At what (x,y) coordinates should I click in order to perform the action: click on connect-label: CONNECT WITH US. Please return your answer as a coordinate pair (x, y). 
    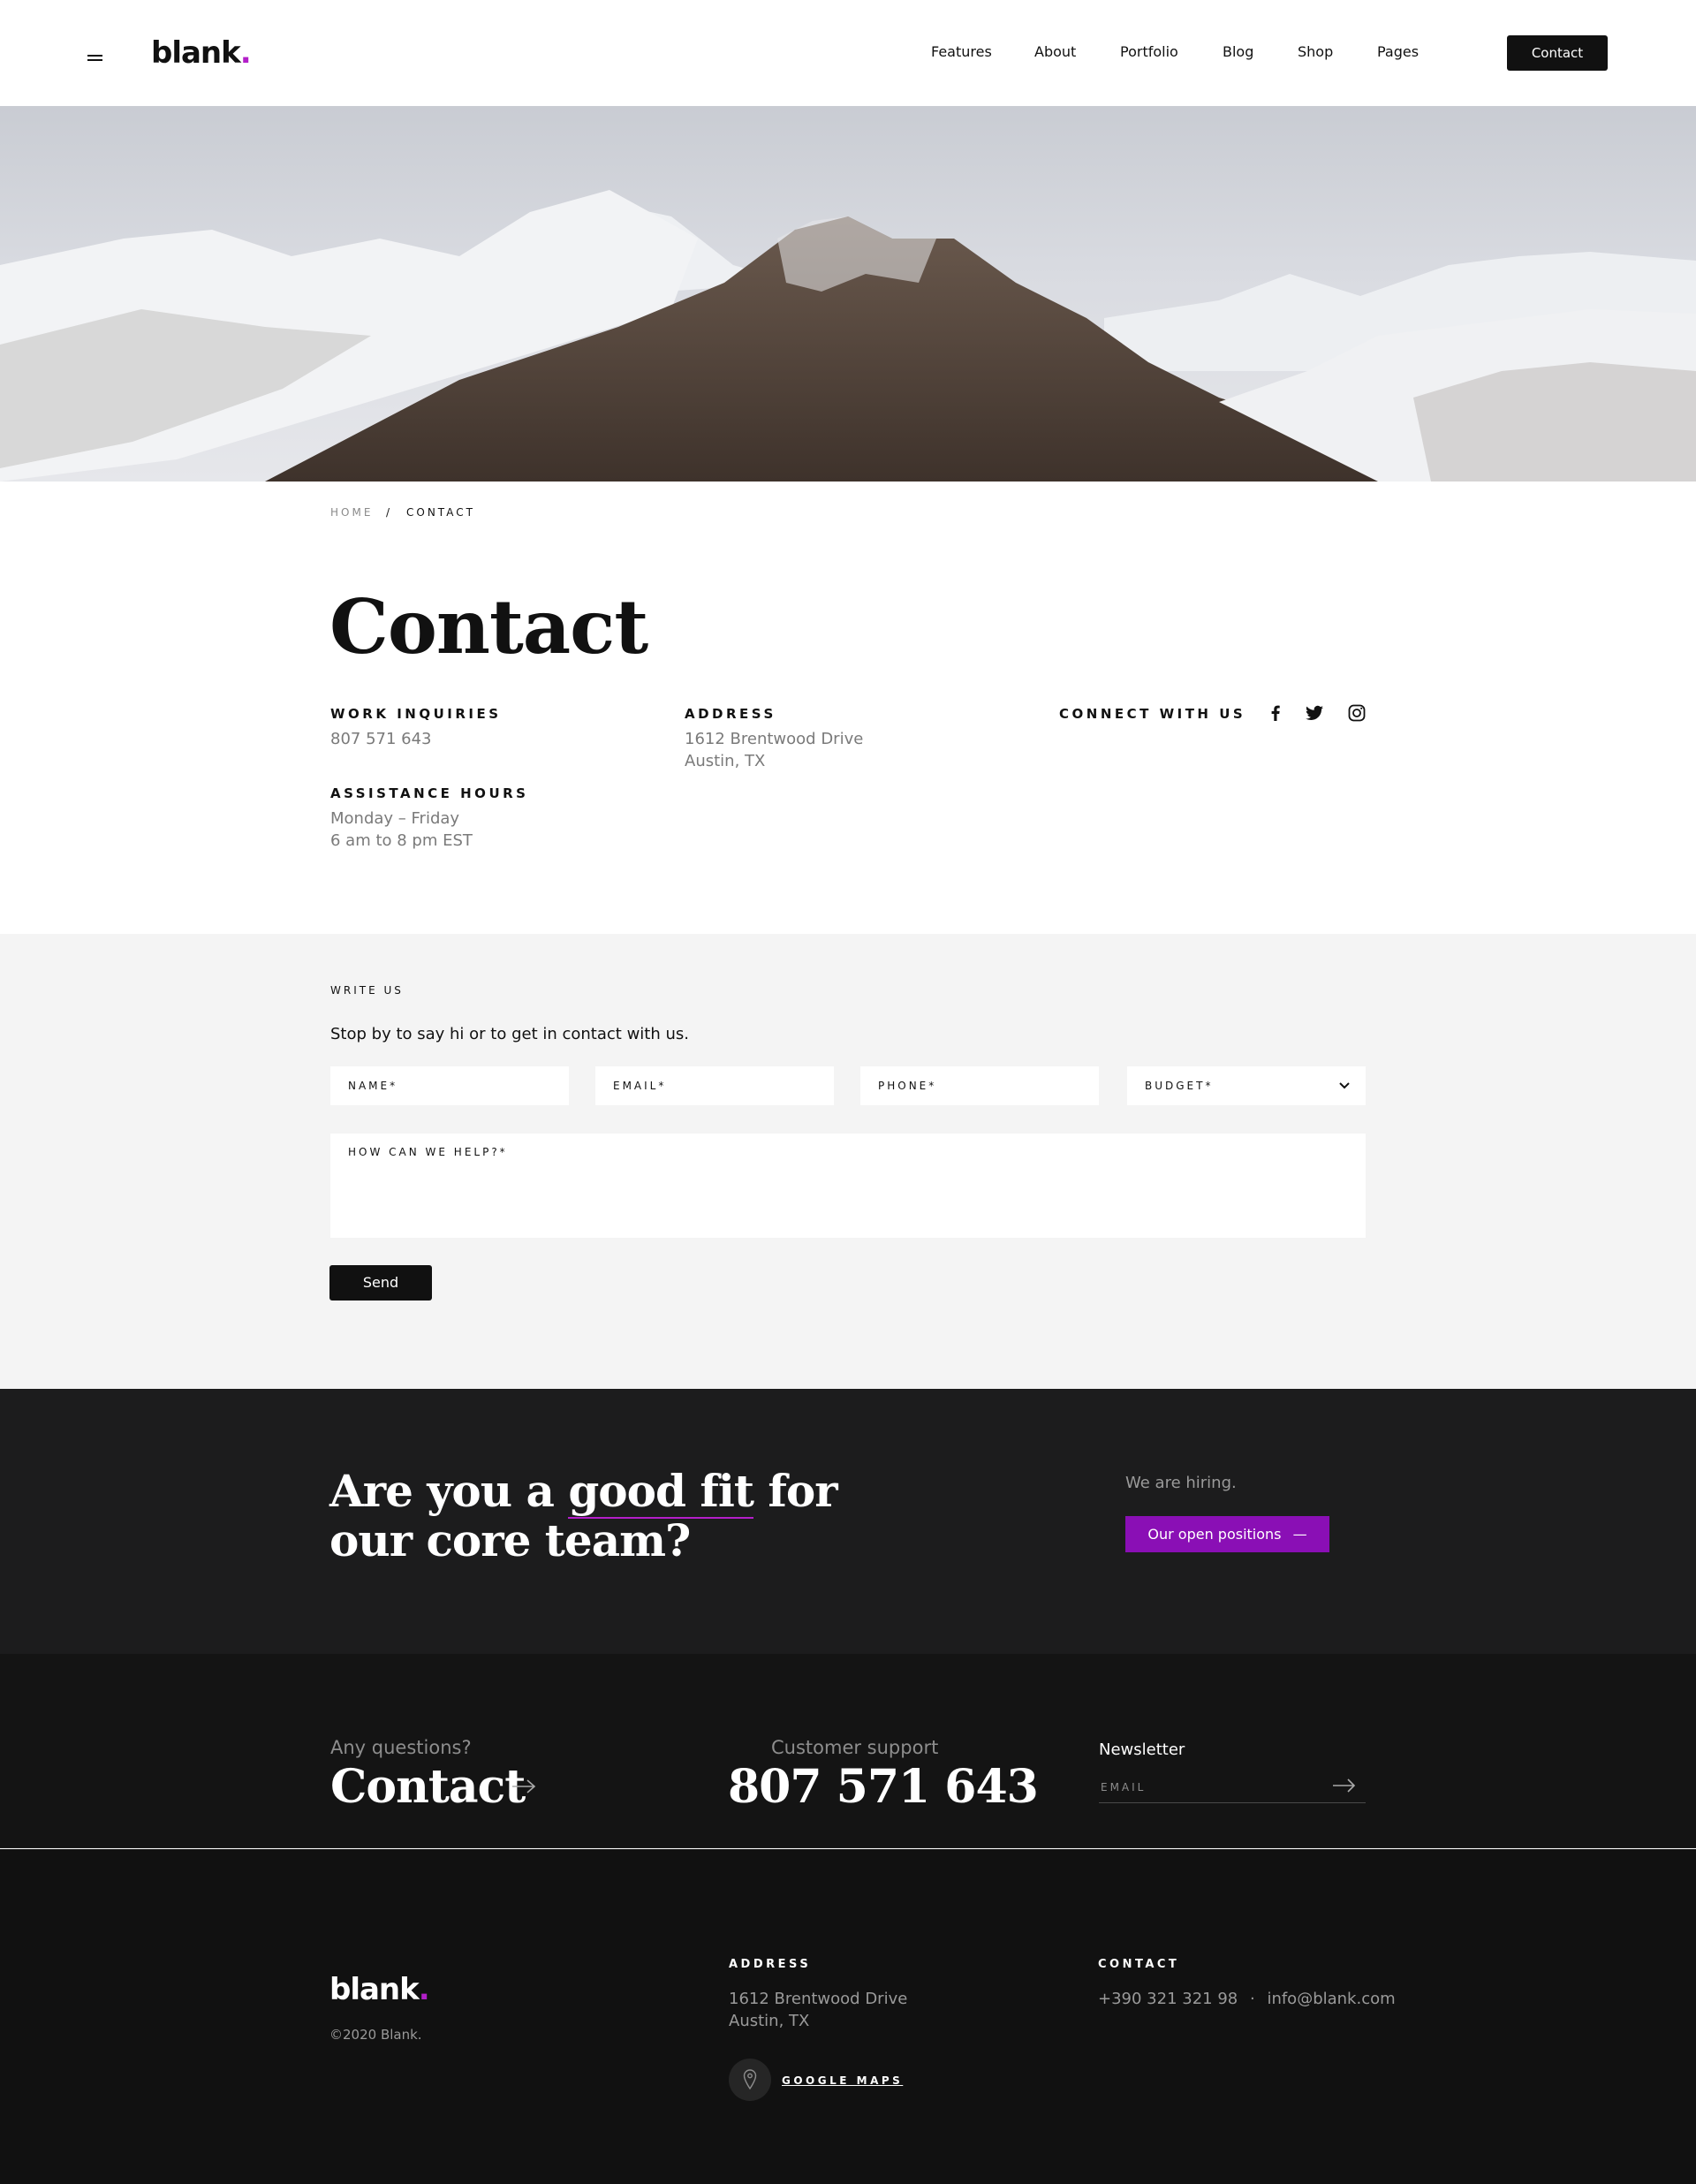
    Looking at the image, I should click on (1152, 714).